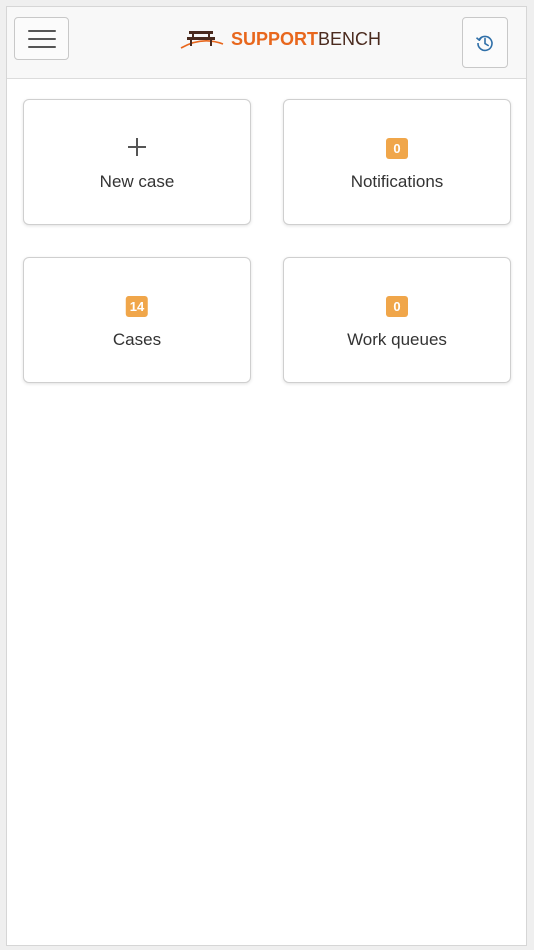 The width and height of the screenshot is (534, 950). I want to click on supportbench-logo: SUPPORTBENCH, so click(280, 39).